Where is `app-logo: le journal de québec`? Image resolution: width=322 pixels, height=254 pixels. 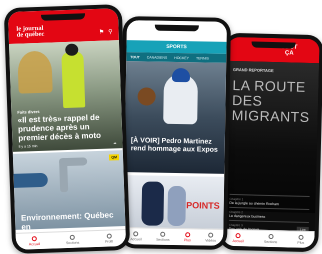 app-logo: le journal de québec is located at coordinates (30, 32).